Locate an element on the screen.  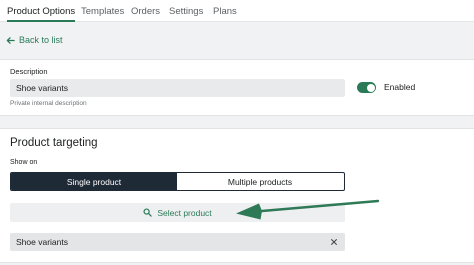
enabled-toggle is located at coordinates (366, 87).